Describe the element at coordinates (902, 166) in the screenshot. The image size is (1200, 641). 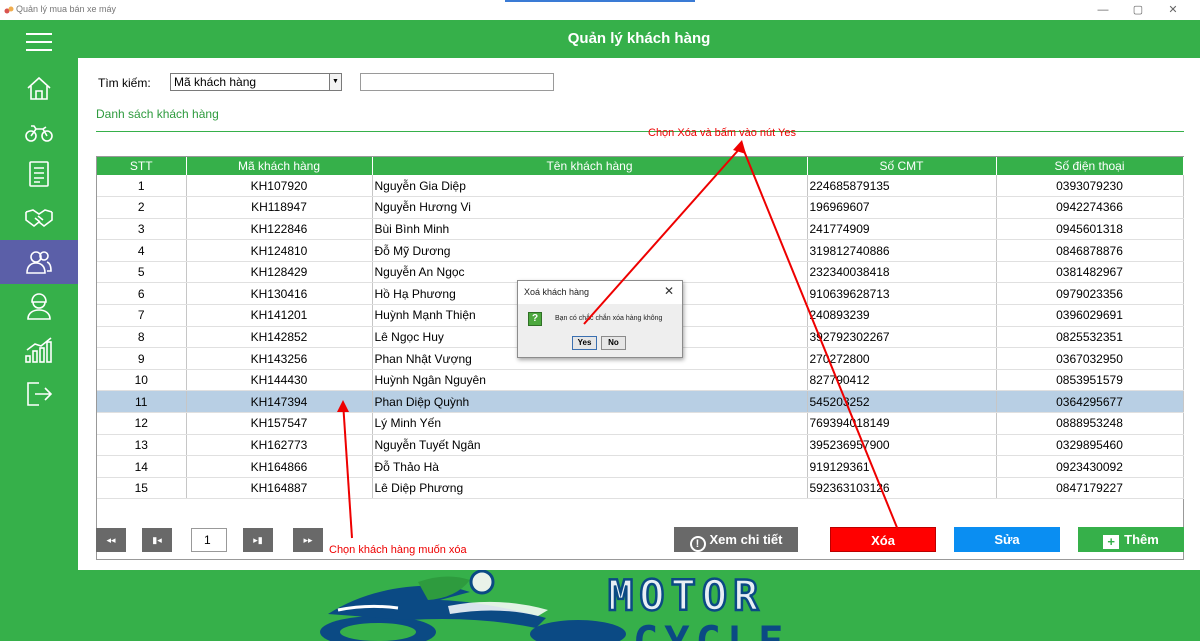
I see `column-header-id-number: Số CMT` at that location.